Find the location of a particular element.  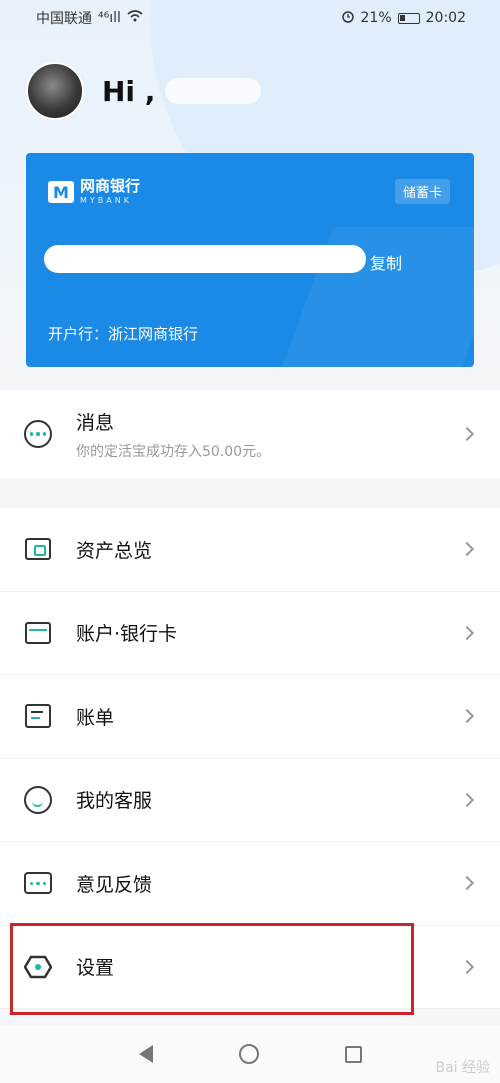

system-nav-bar is located at coordinates (250, 1054).